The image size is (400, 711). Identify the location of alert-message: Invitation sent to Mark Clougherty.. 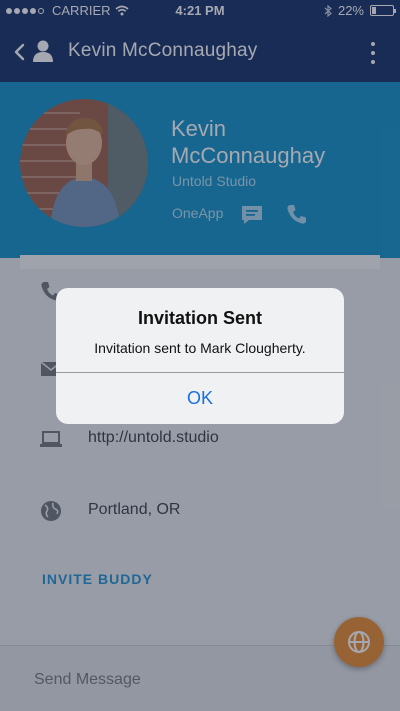
(200, 348).